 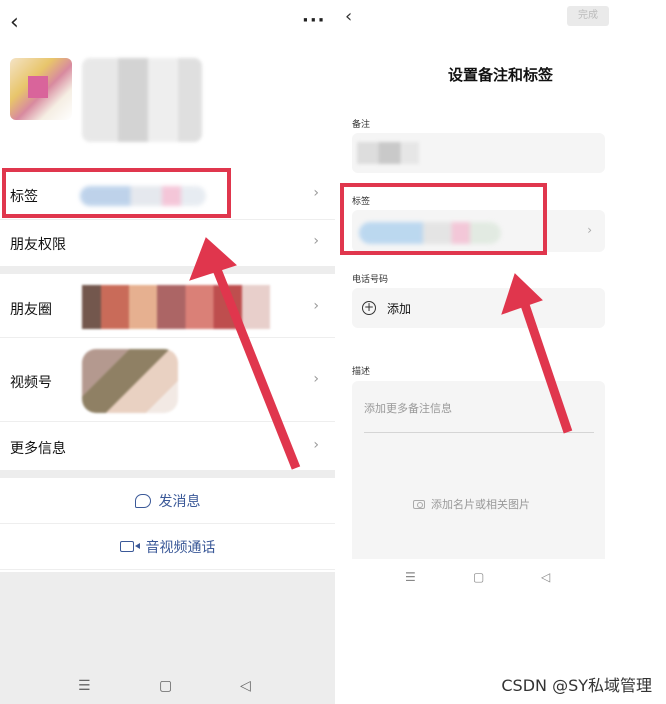 I want to click on done-button: 完成, so click(x=588, y=16).